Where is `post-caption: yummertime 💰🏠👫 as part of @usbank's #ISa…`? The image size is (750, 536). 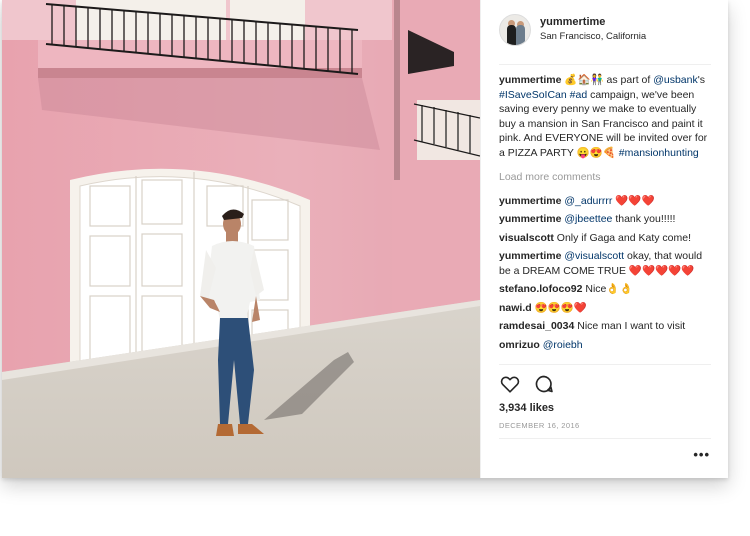
post-caption: yummertime 💰🏠👫 as part of @usbank's #ISa… is located at coordinates (603, 116).